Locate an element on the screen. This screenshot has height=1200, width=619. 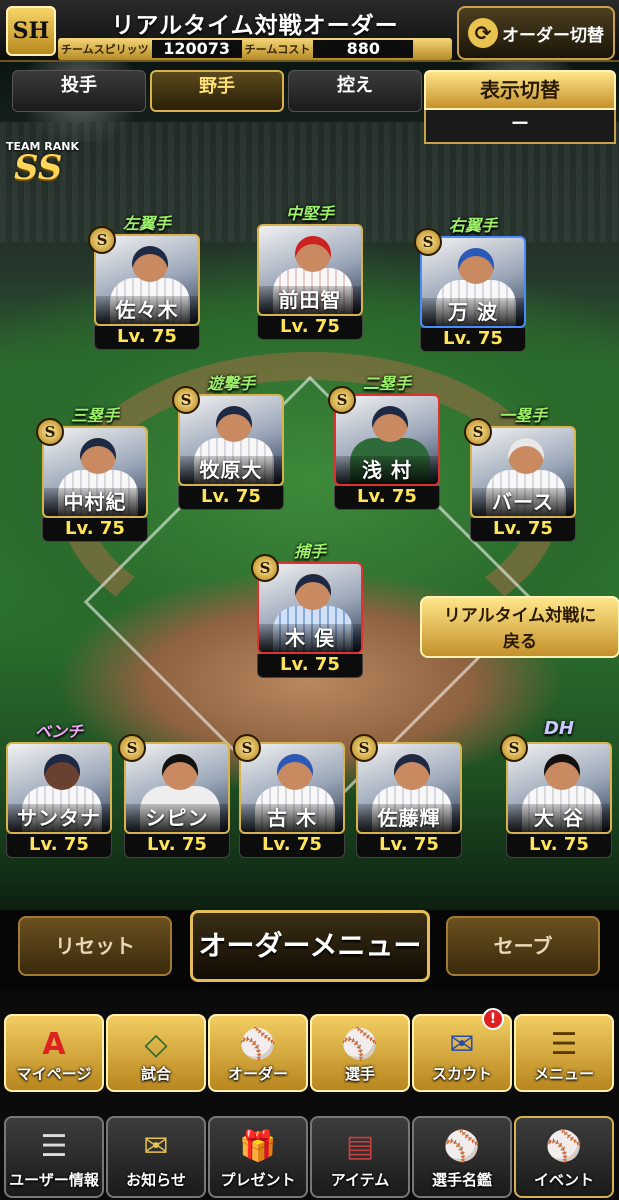
nav-order: ⚾ オーダー is located at coordinates (258, 1053).